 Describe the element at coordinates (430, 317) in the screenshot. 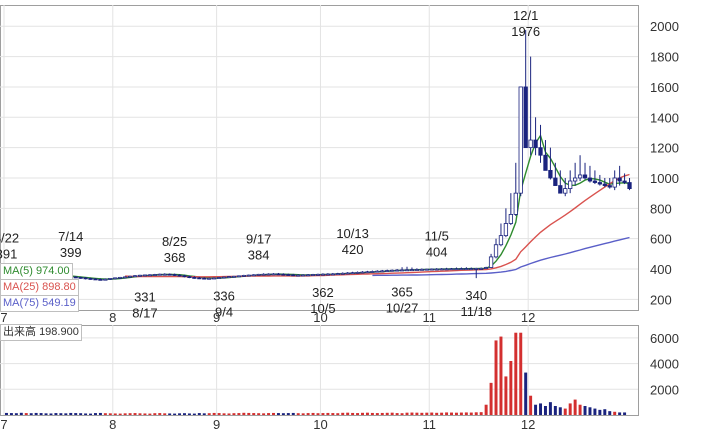

I see `price-x-tick-label: 11` at that location.